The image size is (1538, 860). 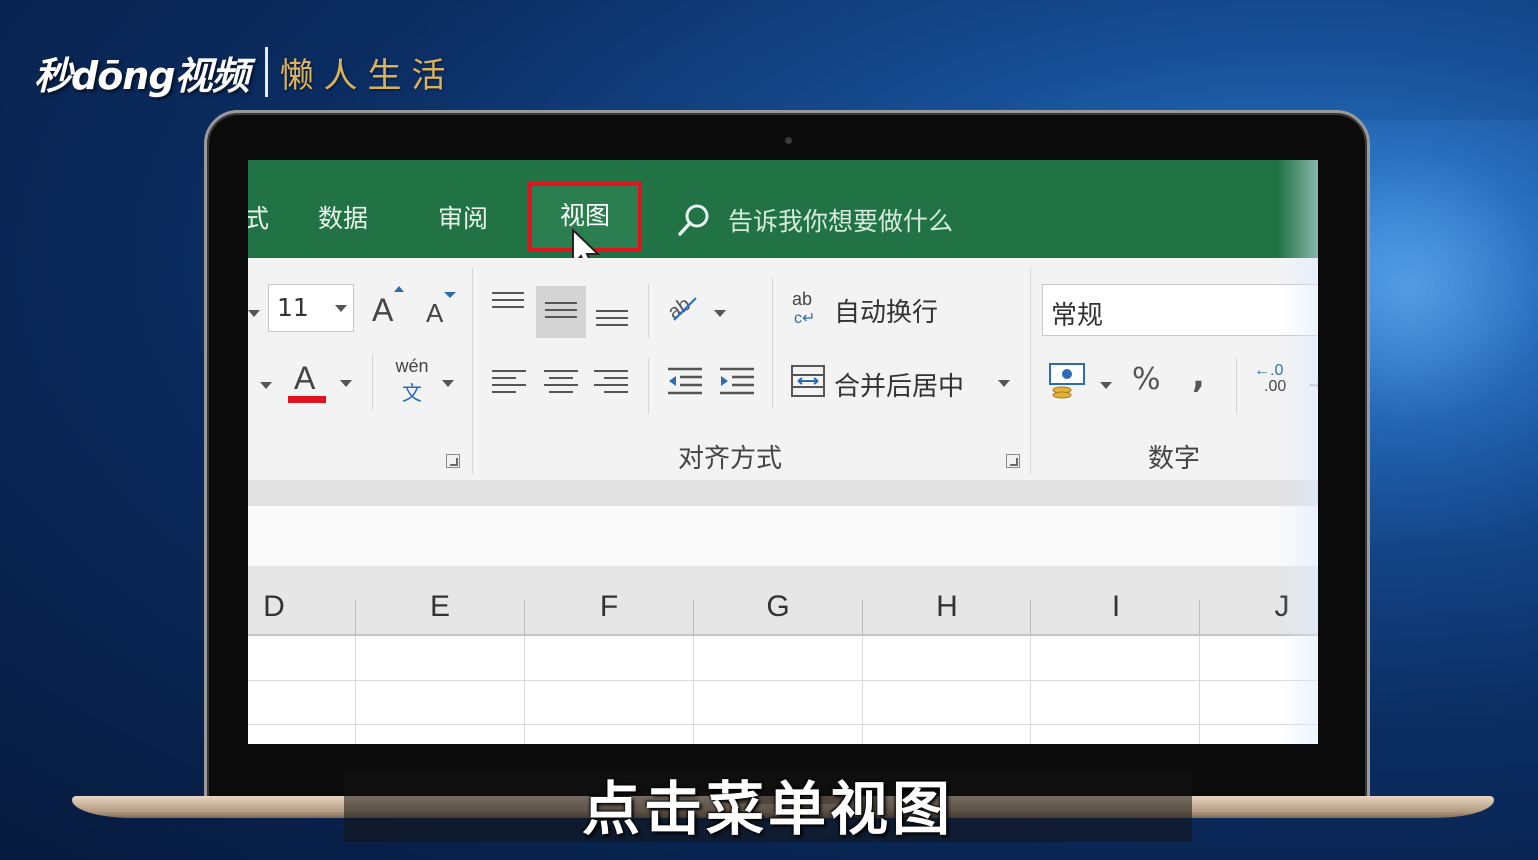 What do you see at coordinates (561, 384) in the screenshot?
I see `align-center-icon` at bounding box center [561, 384].